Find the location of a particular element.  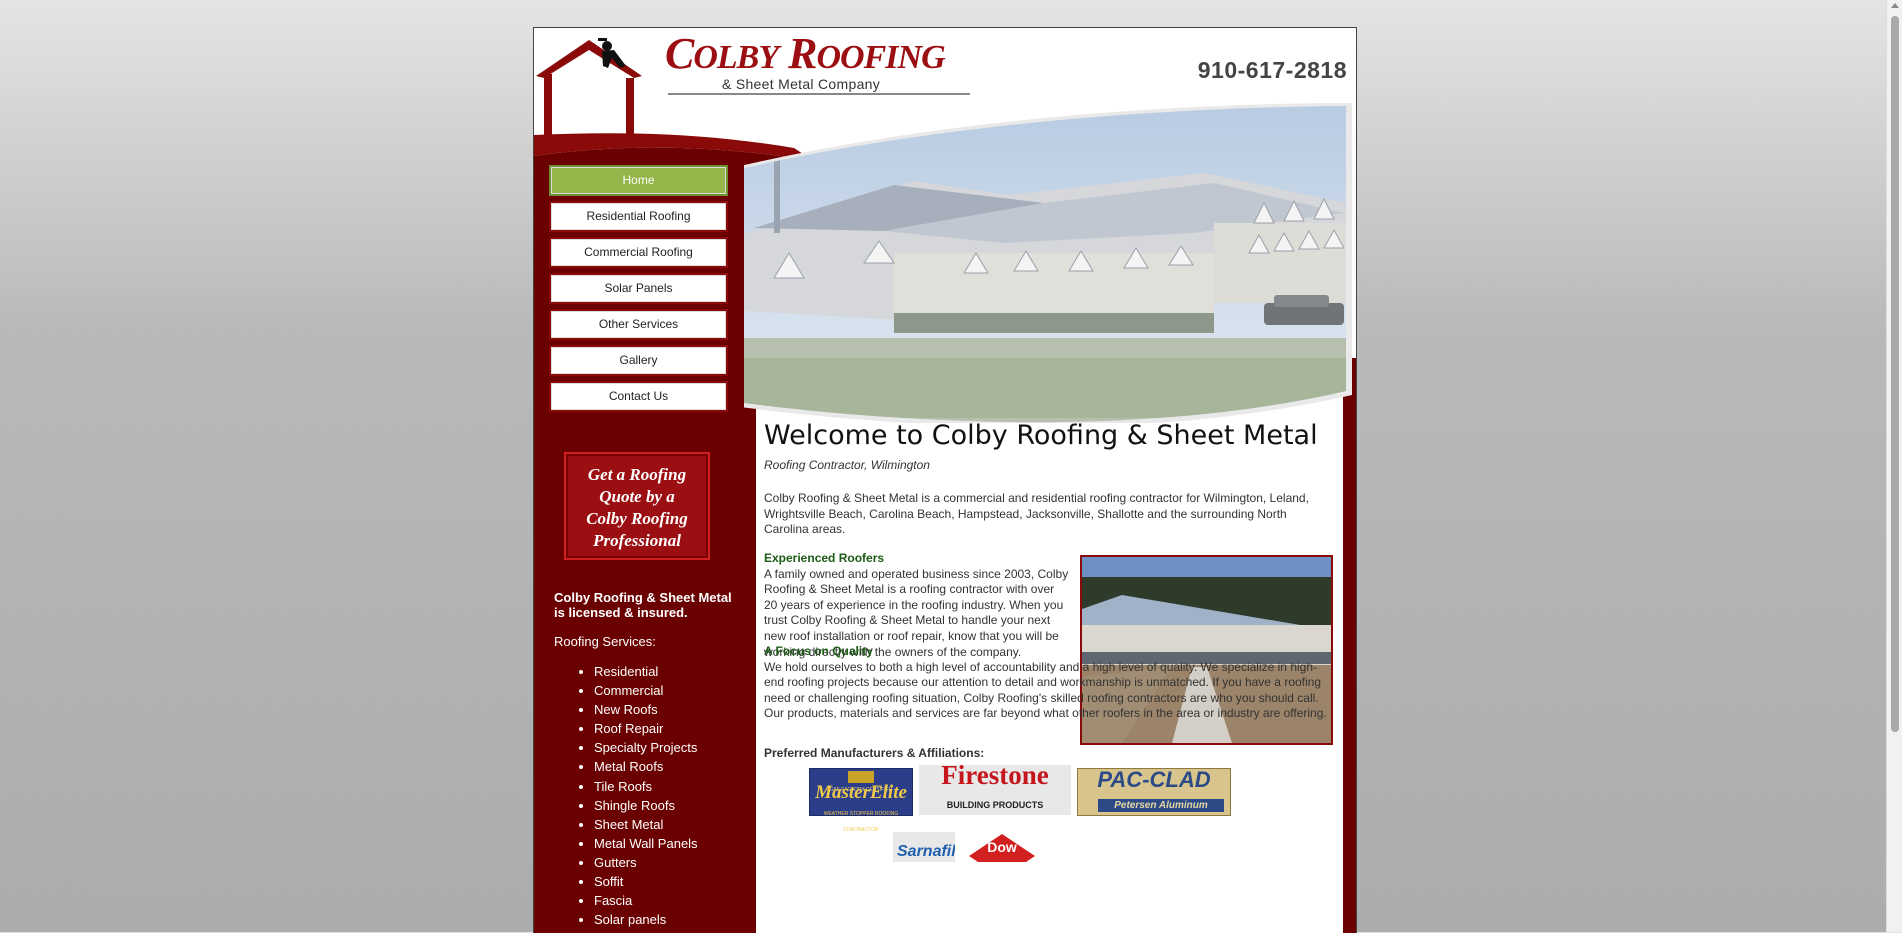

pac-clad-logo: PAC-CLAD Petersen Aluminum is located at coordinates (1154, 792).